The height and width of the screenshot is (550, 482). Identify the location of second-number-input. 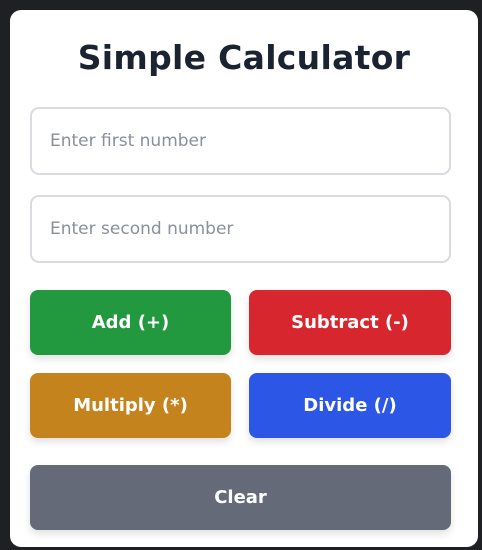
(240, 229).